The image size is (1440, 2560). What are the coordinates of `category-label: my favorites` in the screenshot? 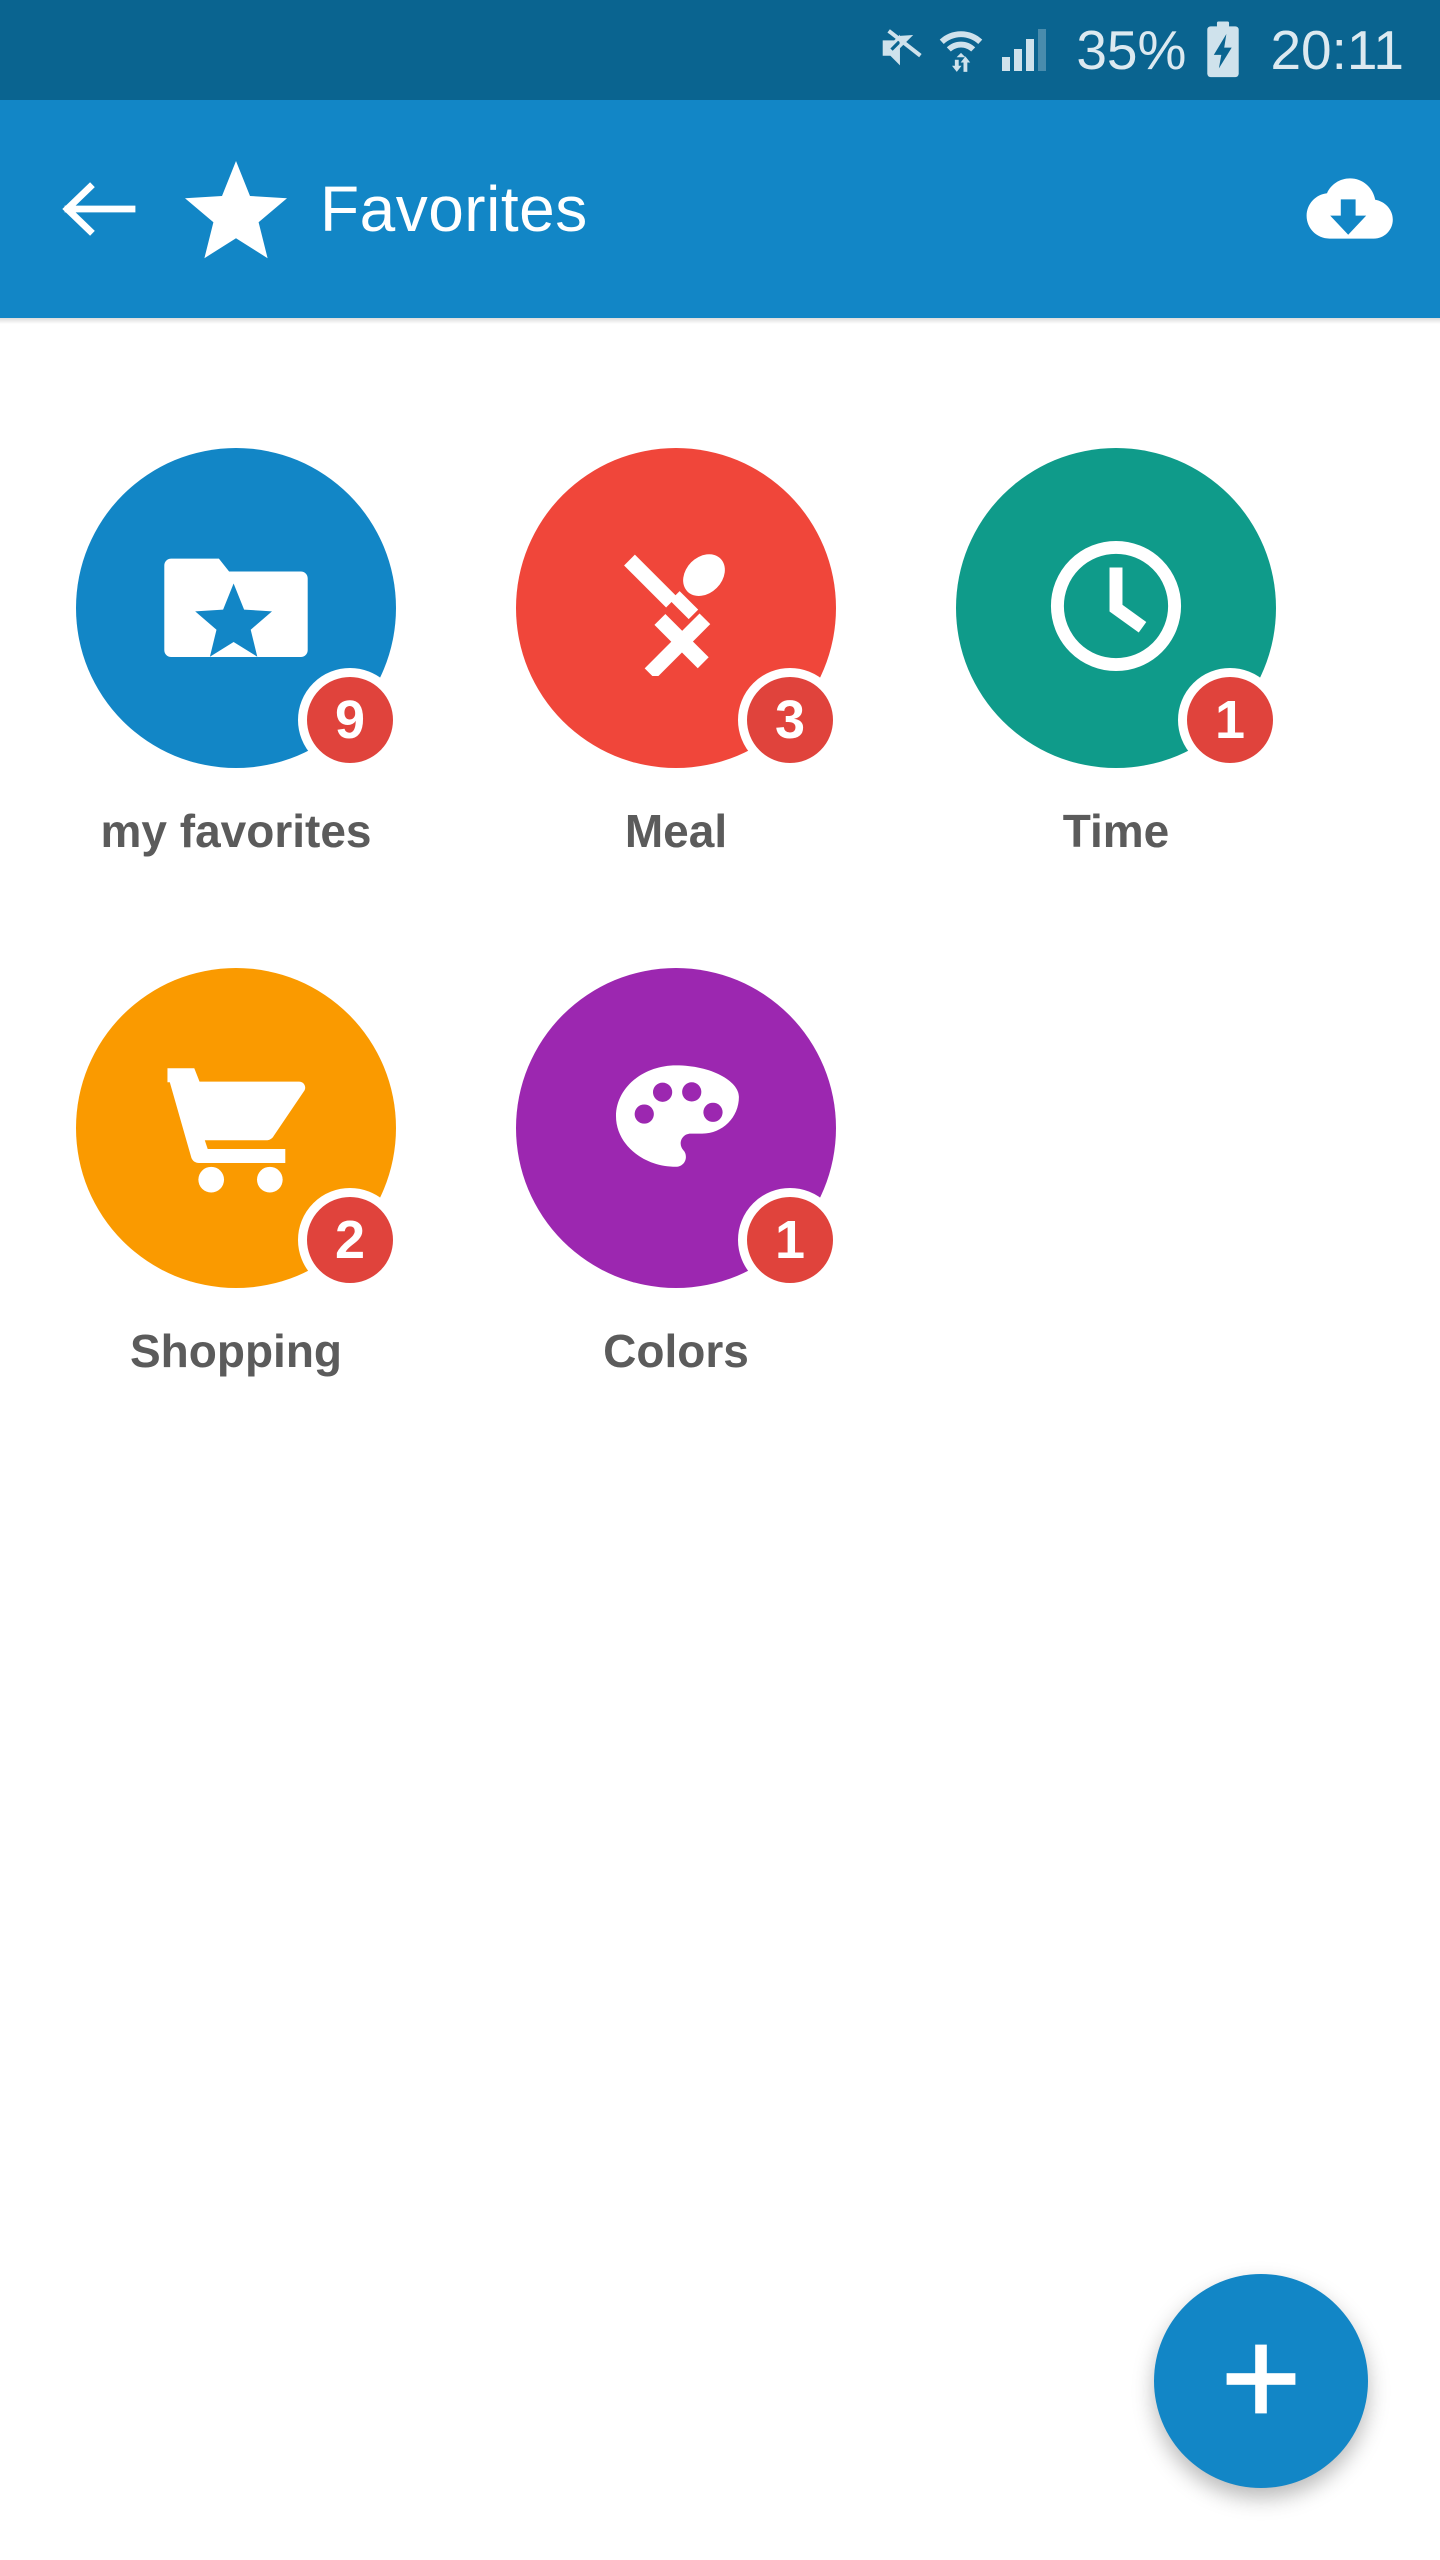 It's located at (236, 831).